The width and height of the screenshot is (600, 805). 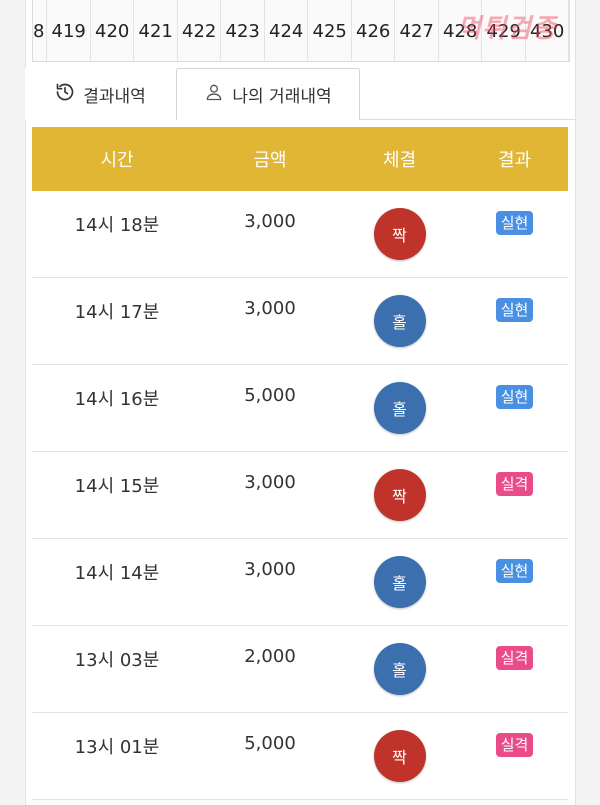 What do you see at coordinates (117, 399) in the screenshot?
I see `cell-time: 14시 16분` at bounding box center [117, 399].